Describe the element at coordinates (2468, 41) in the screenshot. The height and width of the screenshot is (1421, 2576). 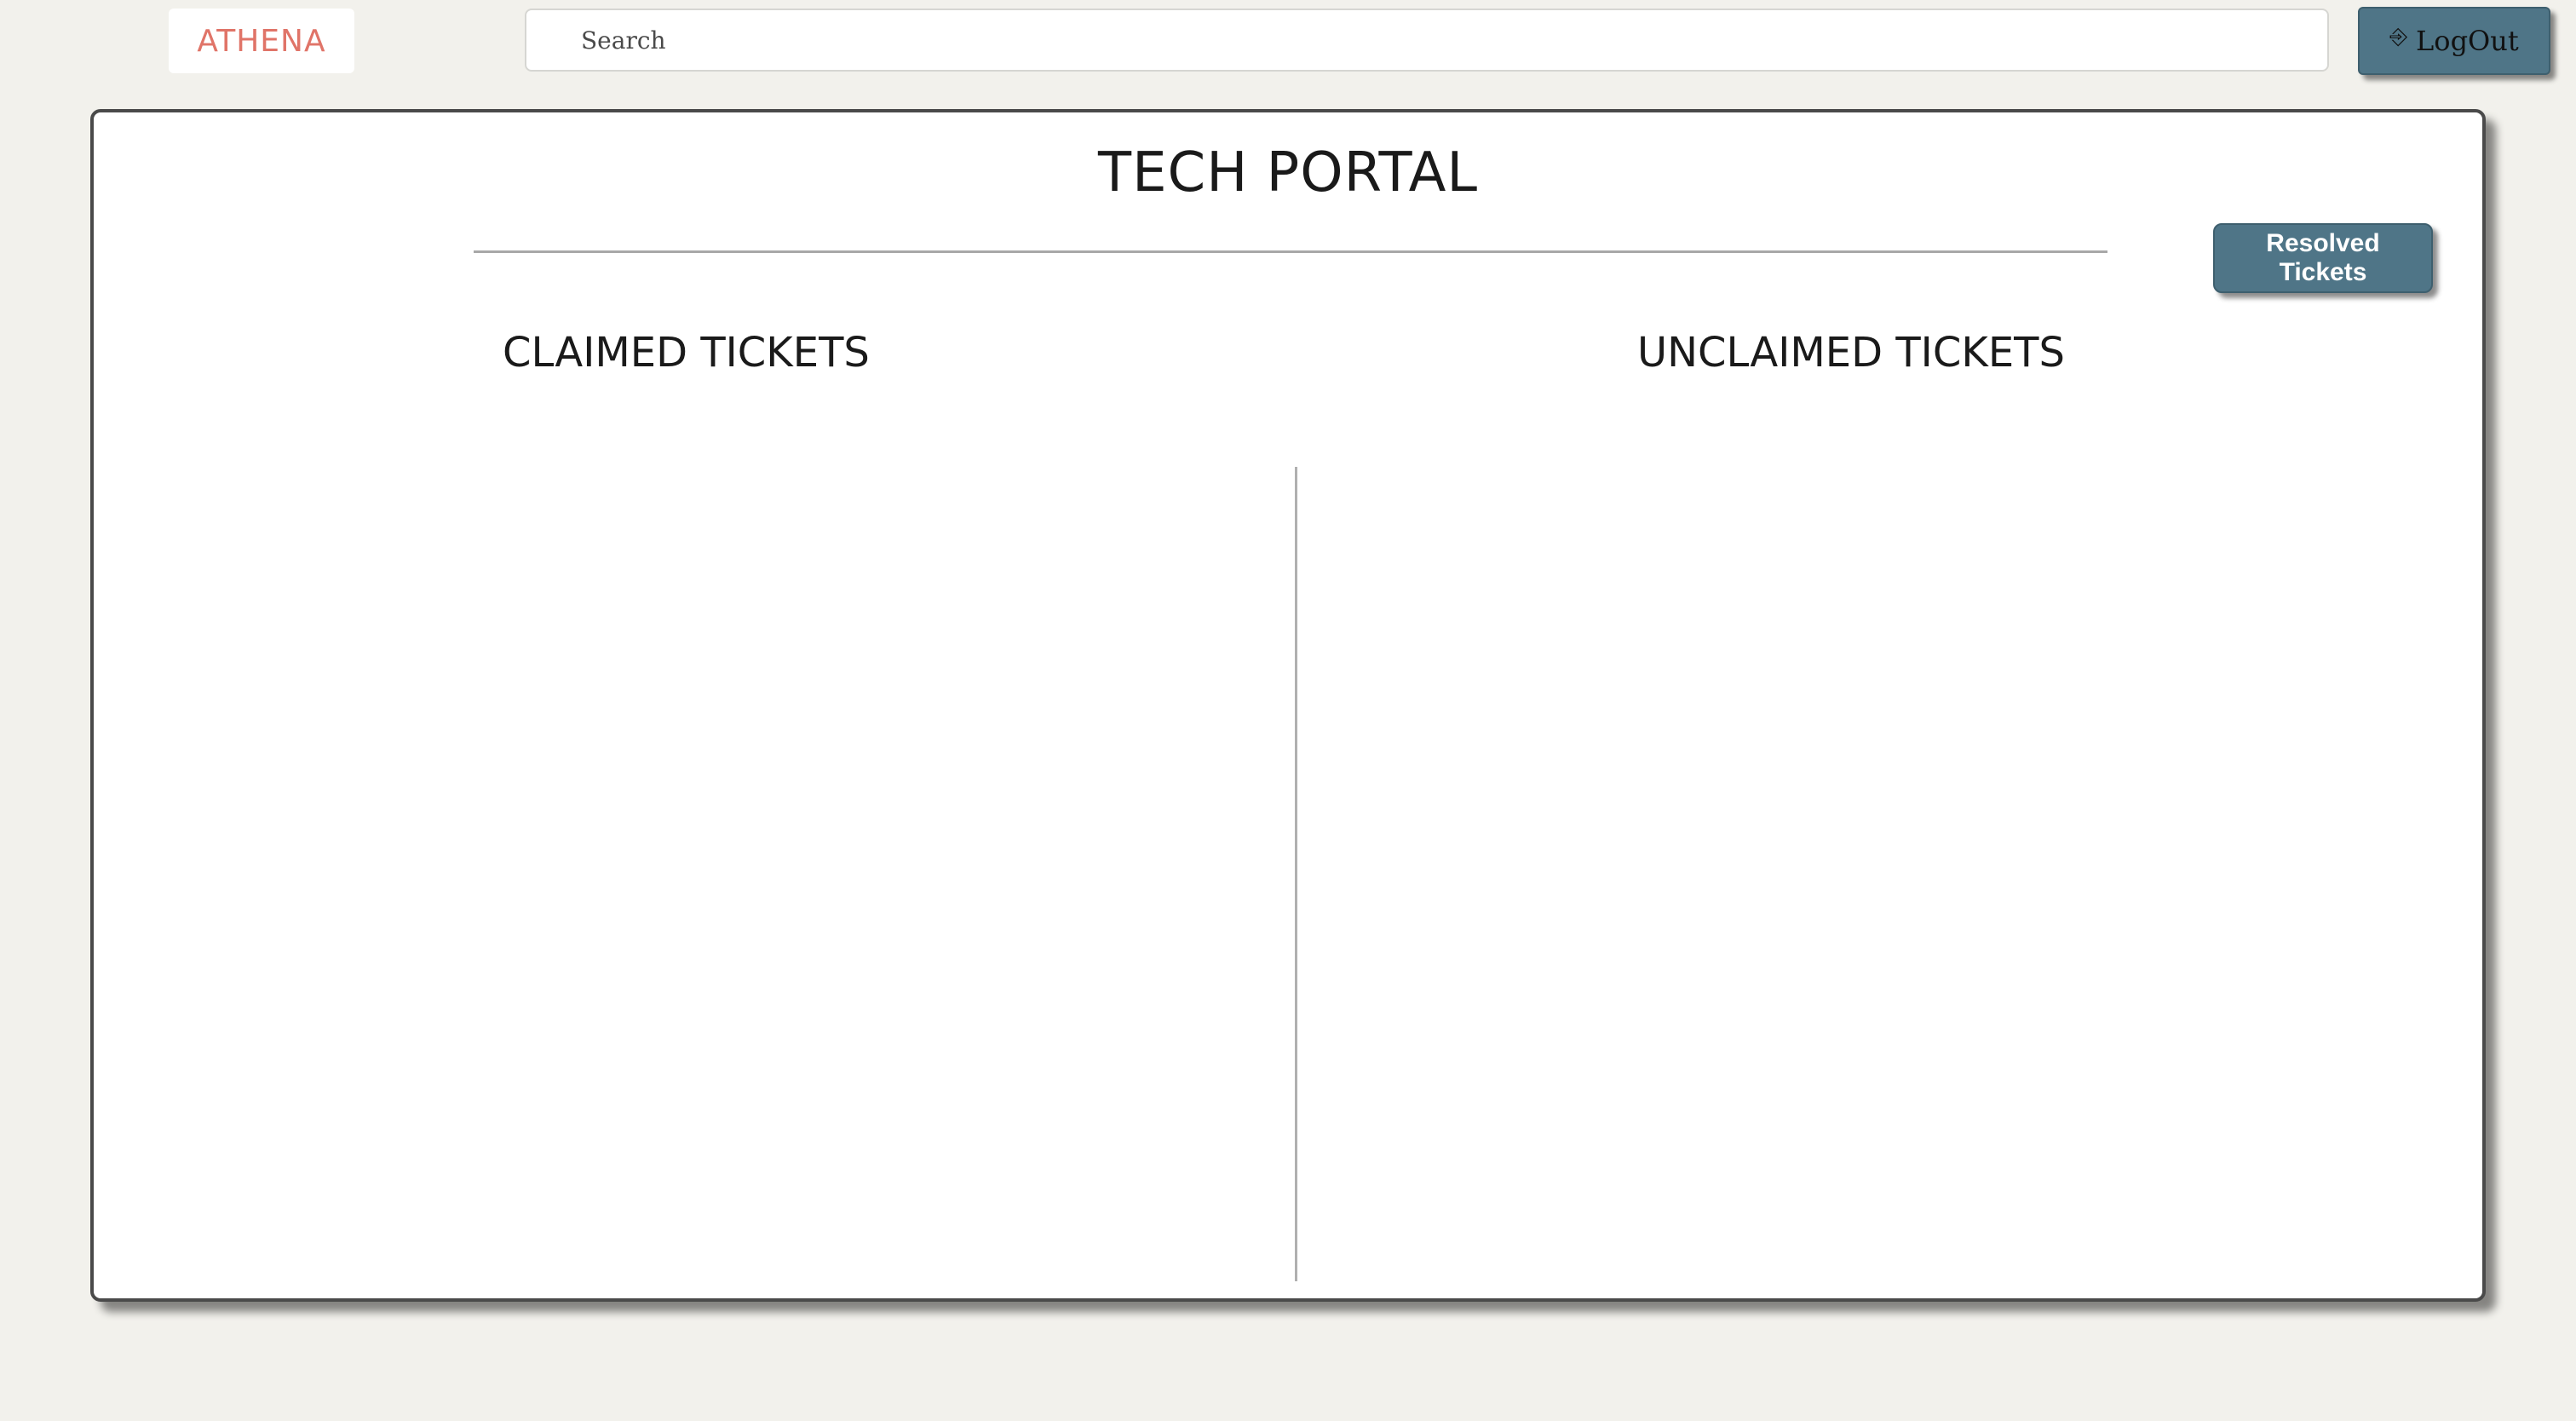
I see `logout-label: LogOut` at that location.